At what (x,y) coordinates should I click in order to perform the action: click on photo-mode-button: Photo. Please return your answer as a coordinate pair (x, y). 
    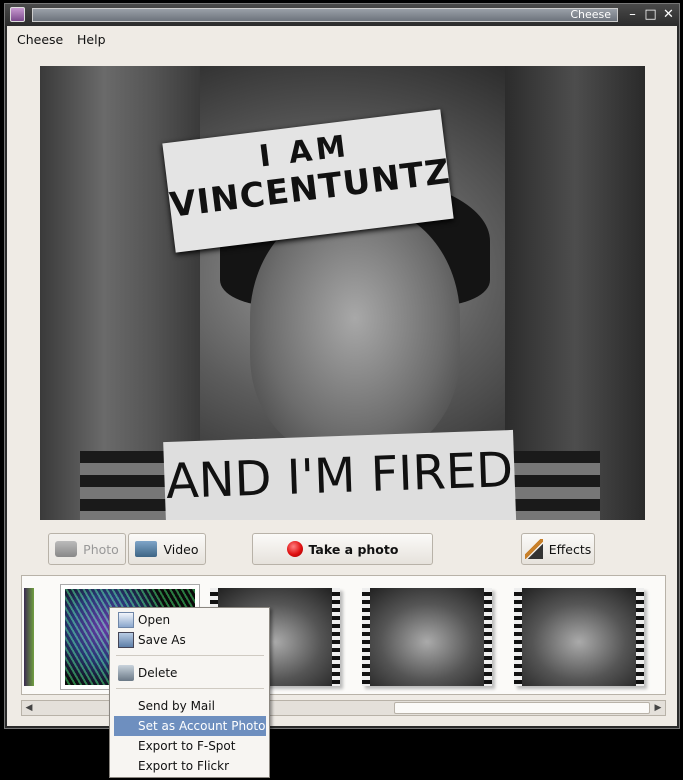
    Looking at the image, I should click on (87, 549).